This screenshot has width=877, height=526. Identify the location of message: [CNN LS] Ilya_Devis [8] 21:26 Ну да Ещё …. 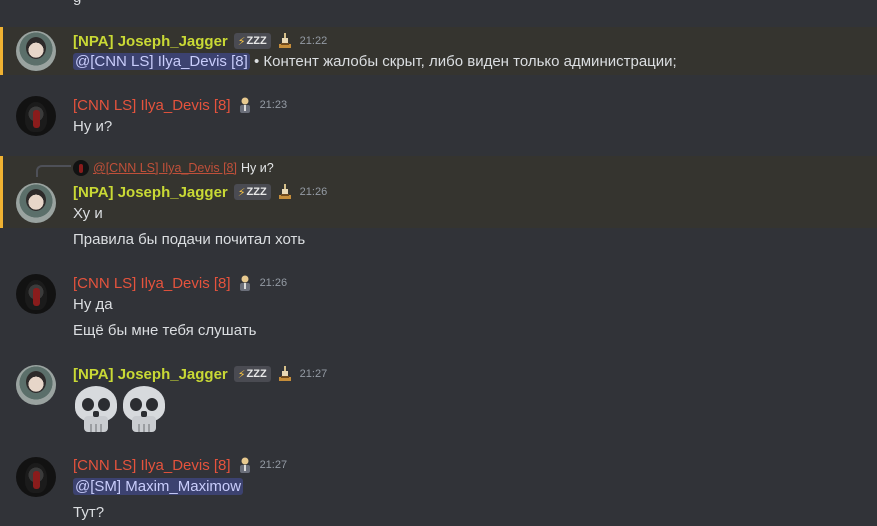
(438, 306).